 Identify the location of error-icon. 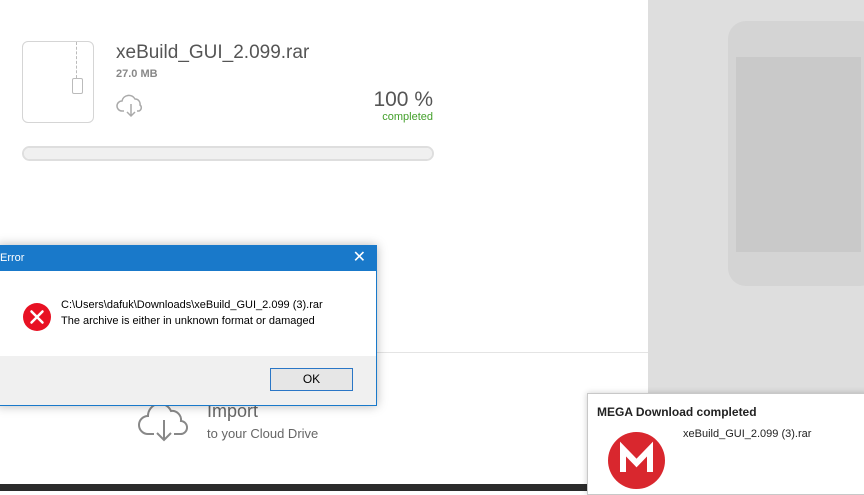
(37, 317).